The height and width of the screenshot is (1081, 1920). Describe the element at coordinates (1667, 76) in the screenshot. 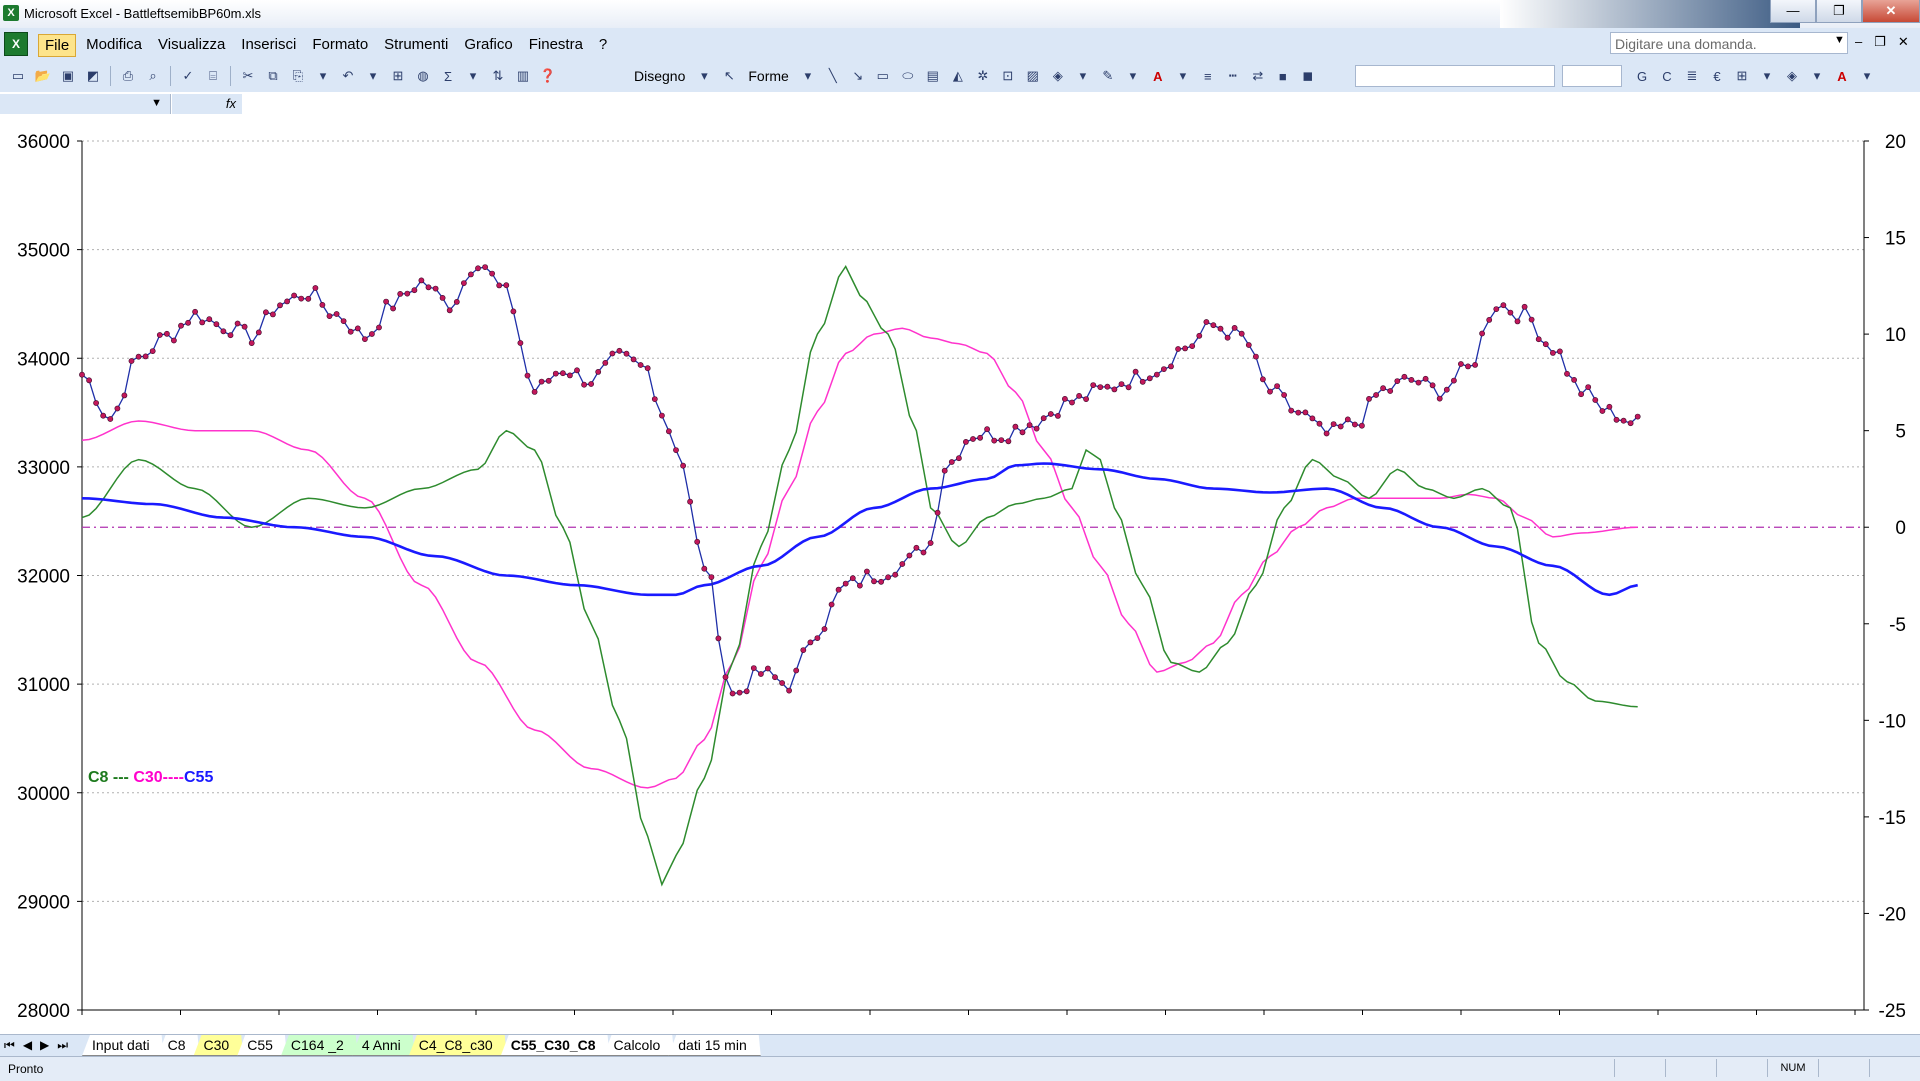

I see `italic-button: C` at that location.